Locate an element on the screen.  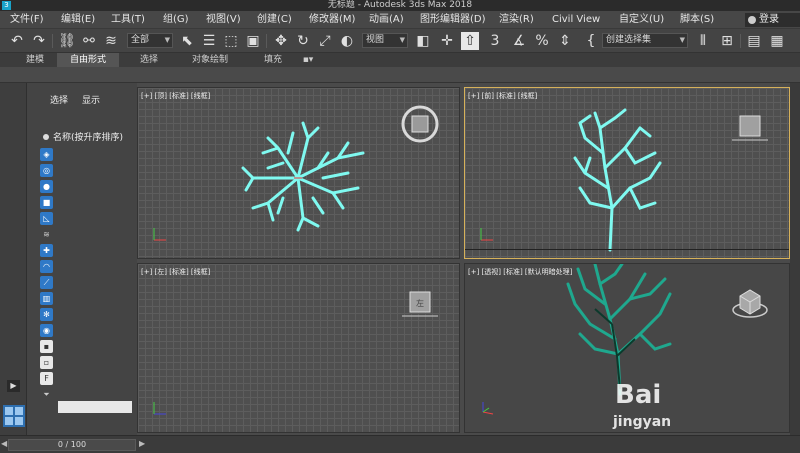
mirror-icon: ⫴ is located at coordinates (703, 41).